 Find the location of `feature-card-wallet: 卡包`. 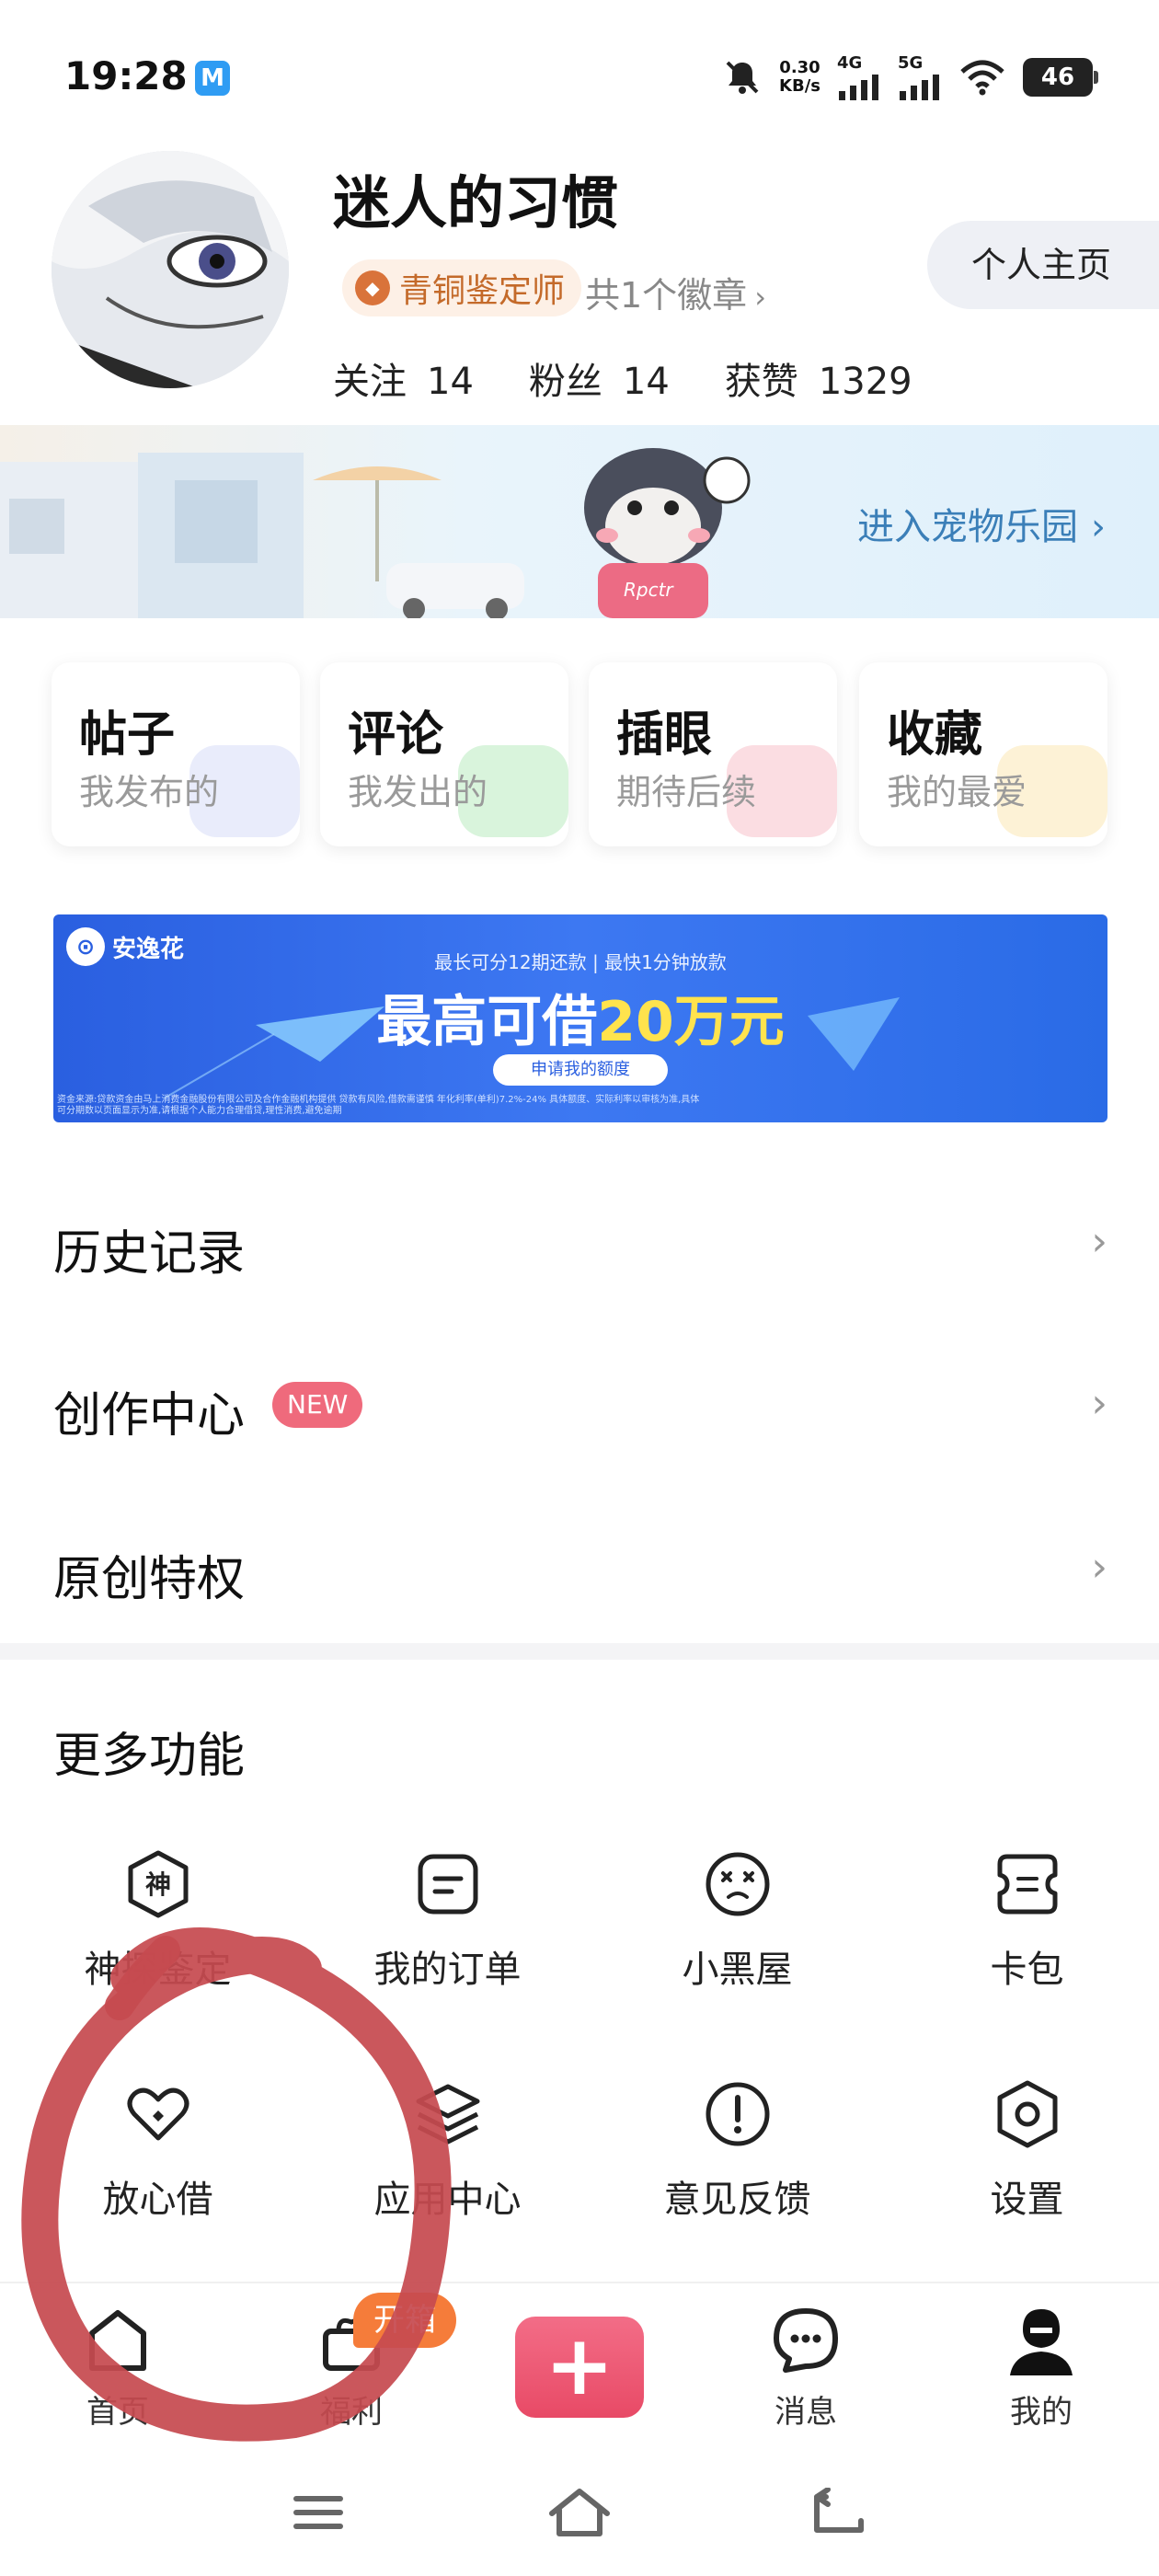

feature-card-wallet: 卡包 is located at coordinates (1020, 1930).